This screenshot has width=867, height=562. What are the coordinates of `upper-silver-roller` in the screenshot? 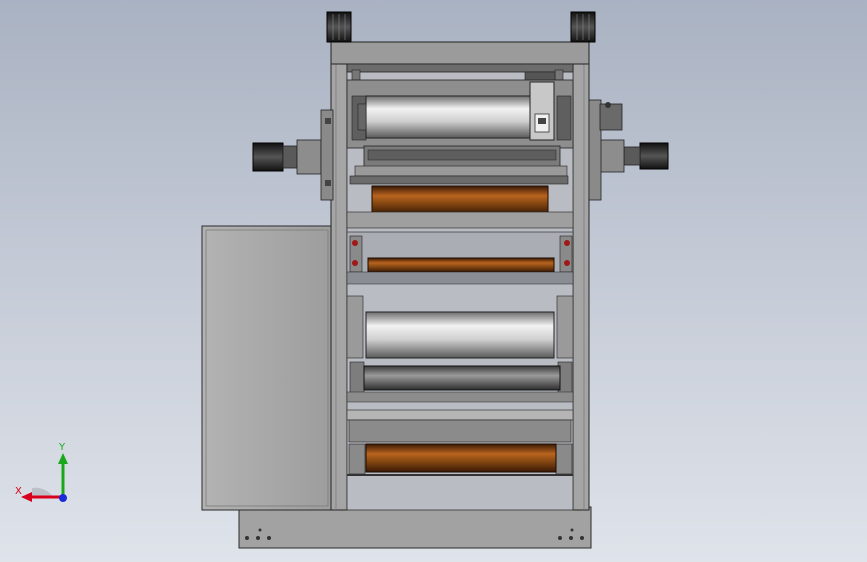 It's located at (446, 117).